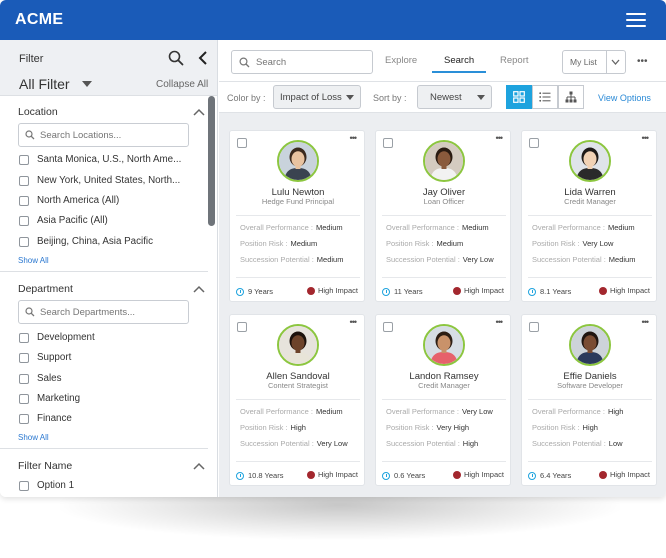 This screenshot has width=666, height=558. Describe the element at coordinates (317, 97) in the screenshot. I see `color-by-dropdown: Impact of Loss` at that location.